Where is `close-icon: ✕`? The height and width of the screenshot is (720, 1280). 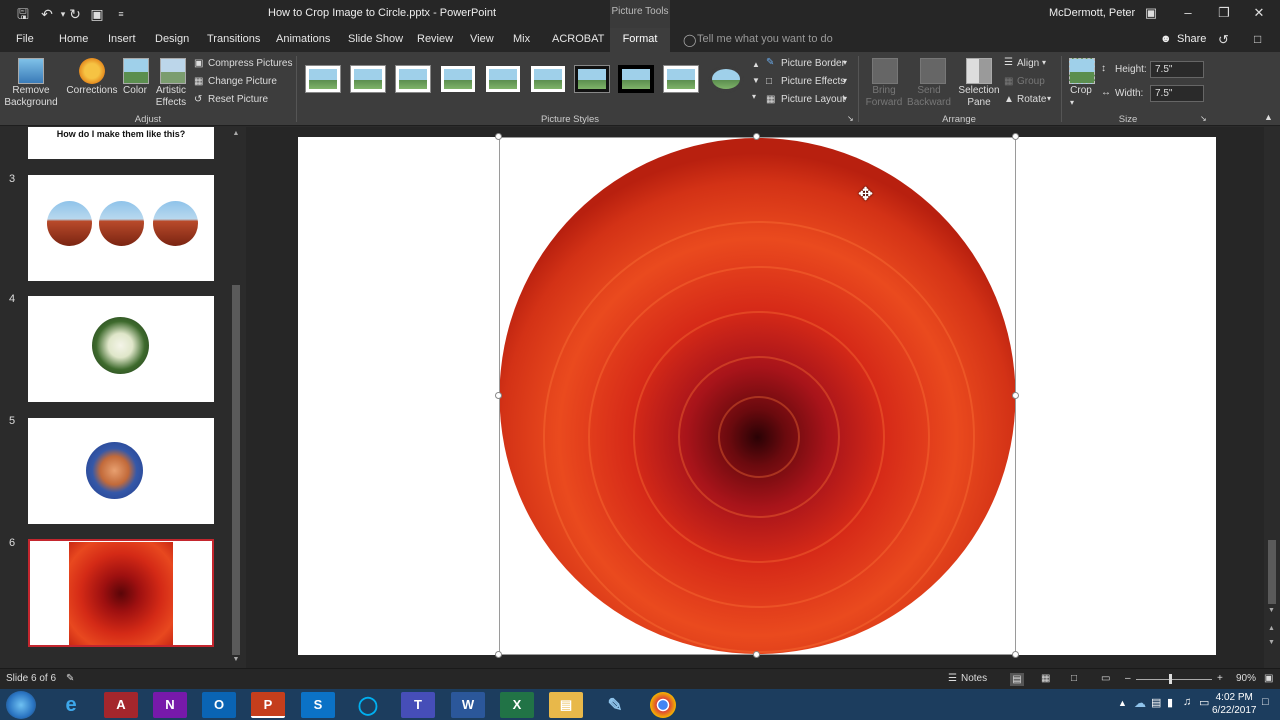
close-icon: ✕ is located at coordinates (1259, 13).